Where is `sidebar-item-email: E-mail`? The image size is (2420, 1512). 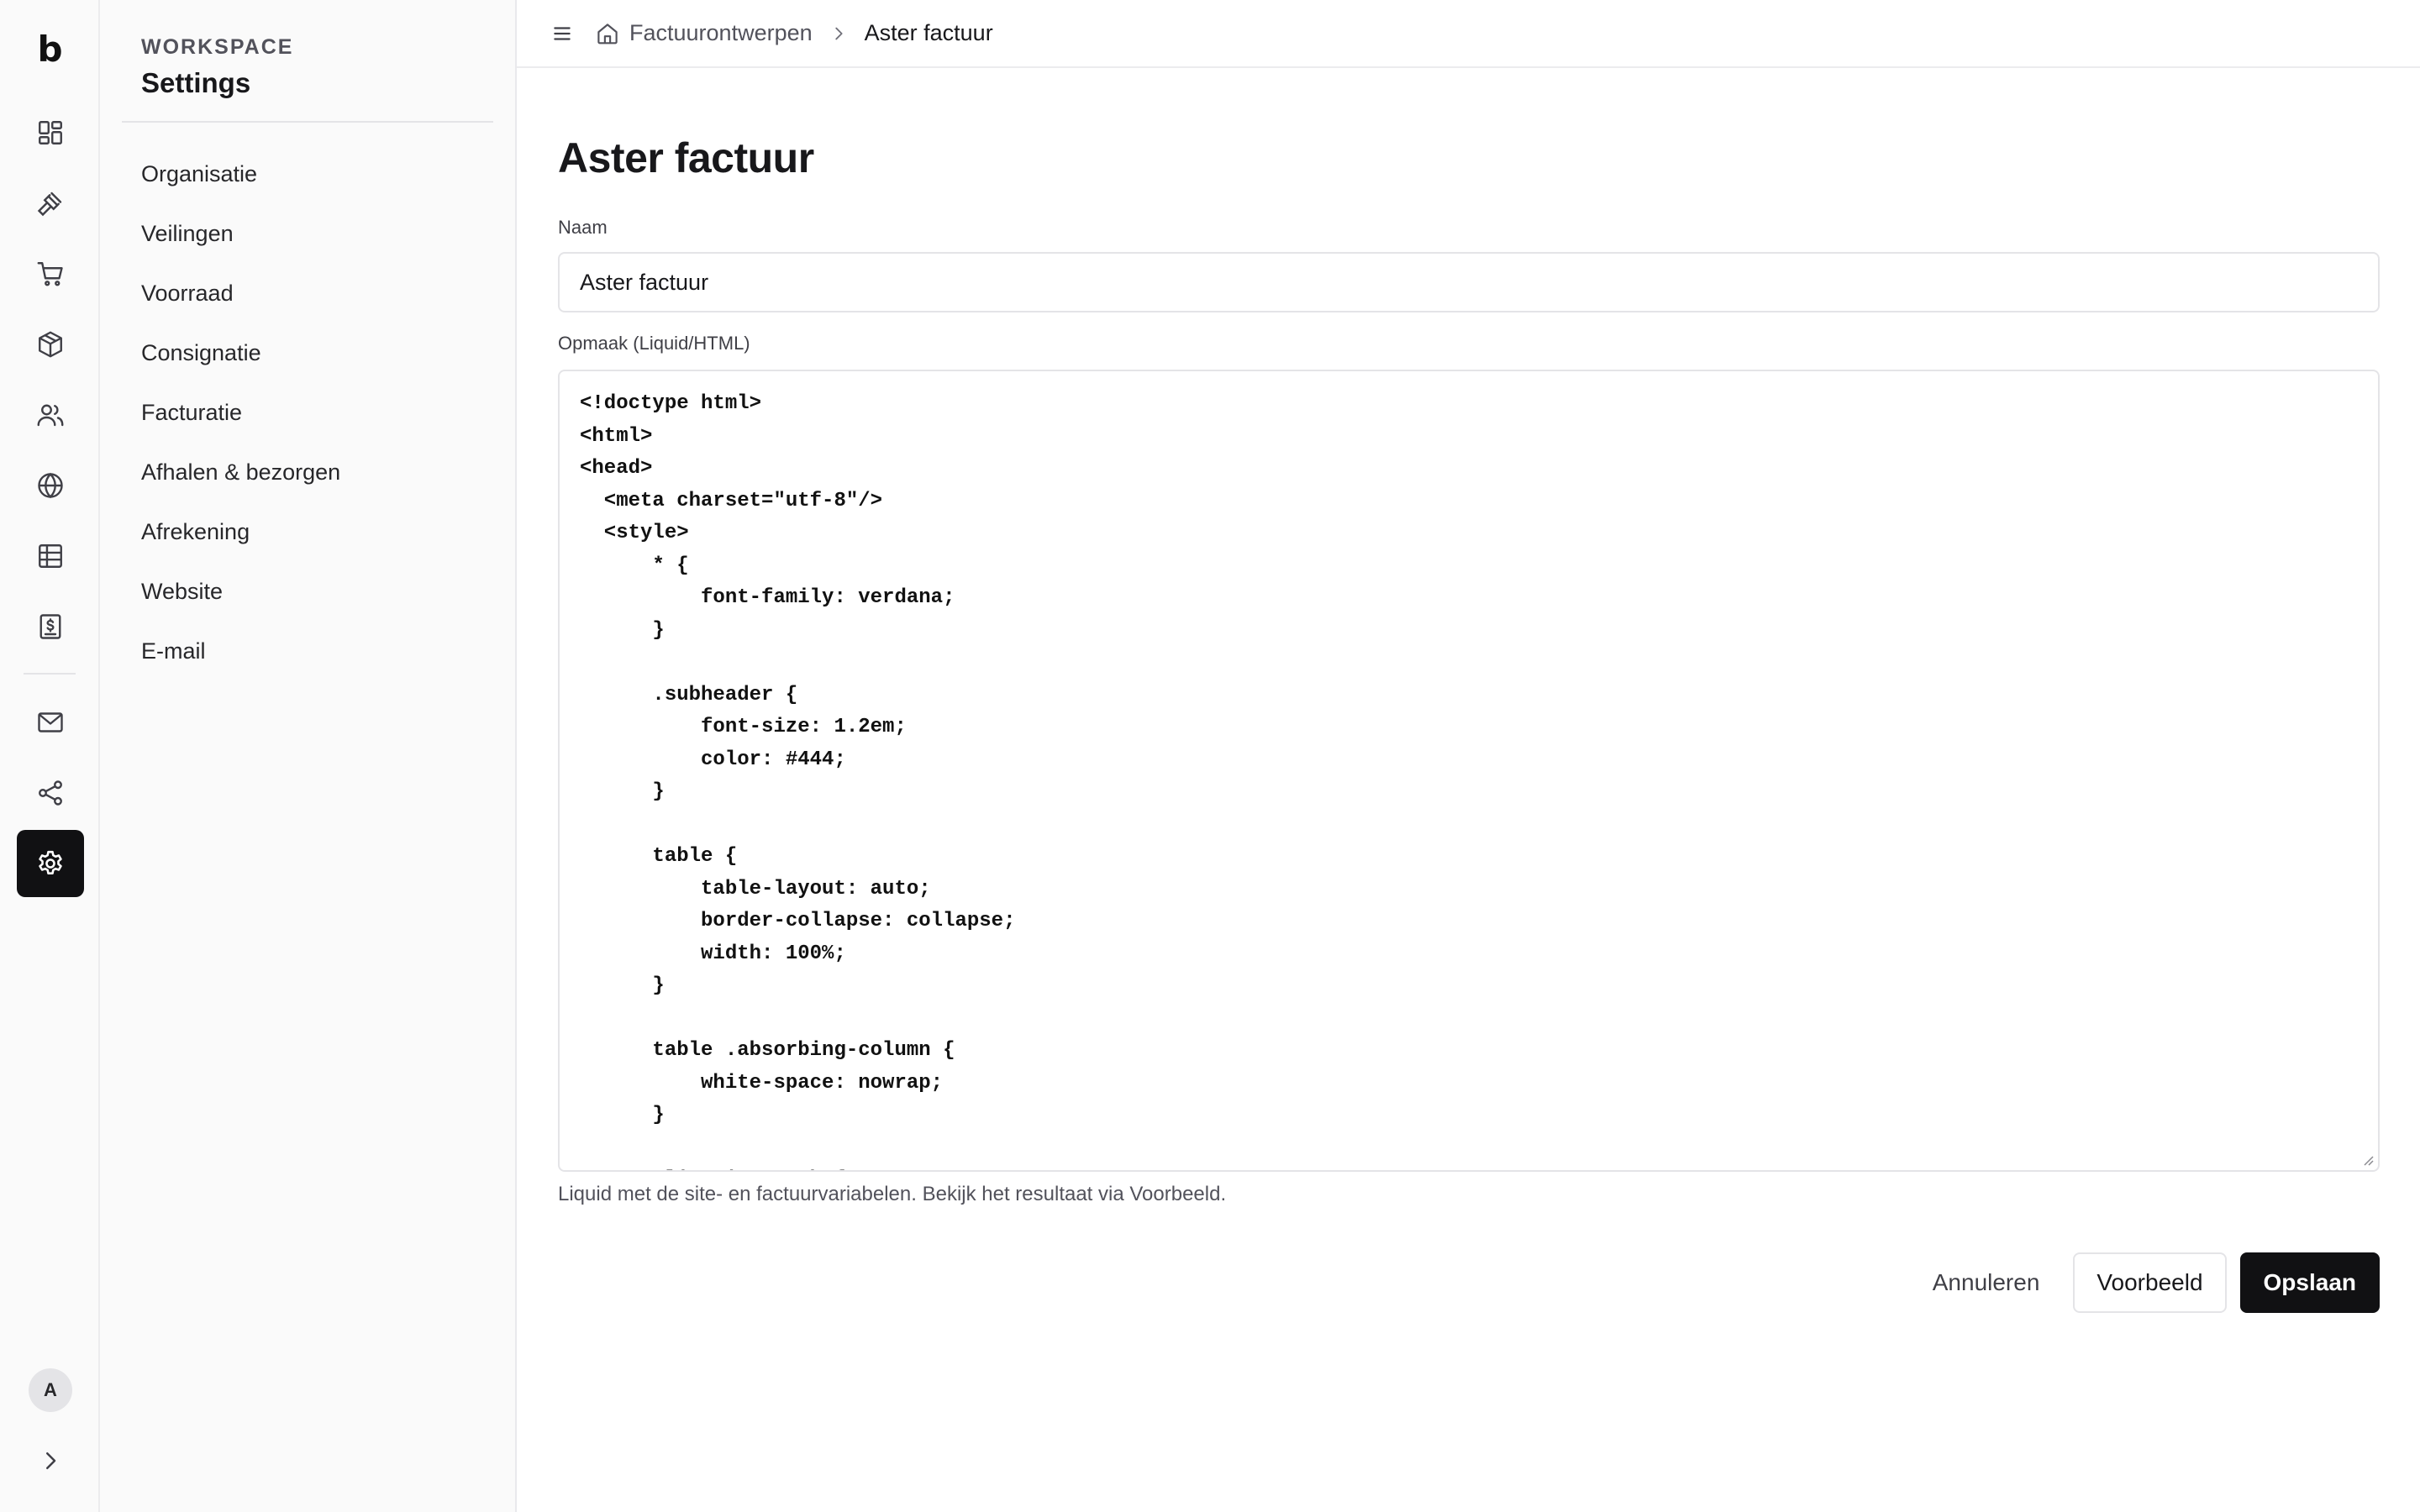 sidebar-item-email: E-mail is located at coordinates (240, 651).